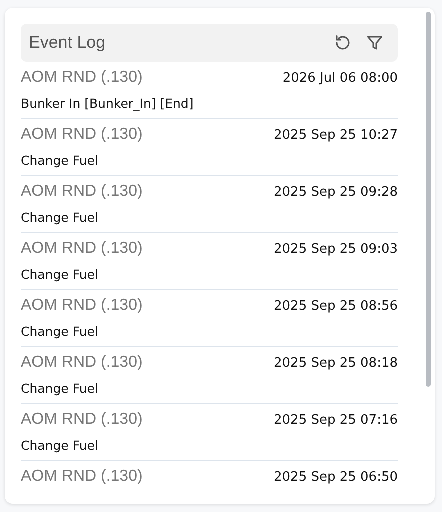 Image resolution: width=442 pixels, height=512 pixels. What do you see at coordinates (336, 306) in the screenshot?
I see `event-time: 2025 Sep 25 08:56` at bounding box center [336, 306].